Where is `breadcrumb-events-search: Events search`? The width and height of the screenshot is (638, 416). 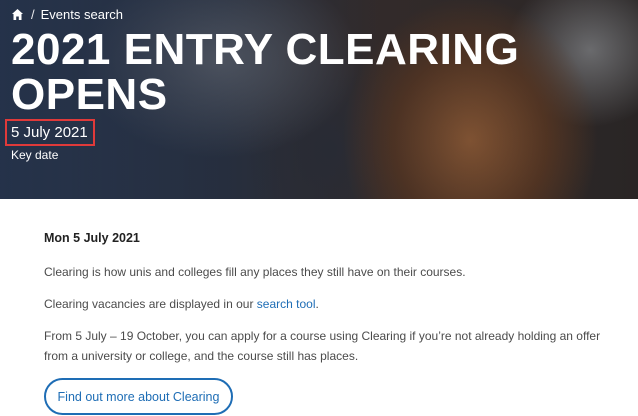
breadcrumb-events-search: Events search is located at coordinates (82, 14).